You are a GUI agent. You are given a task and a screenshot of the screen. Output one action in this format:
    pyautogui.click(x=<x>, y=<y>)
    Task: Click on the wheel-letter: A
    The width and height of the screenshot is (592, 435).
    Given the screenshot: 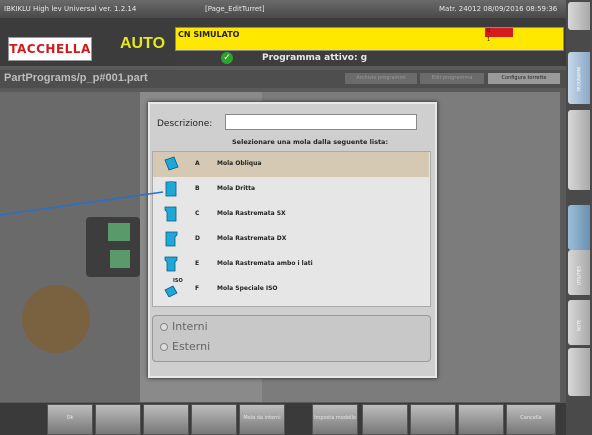 What is the action you would take?
    pyautogui.click(x=197, y=163)
    